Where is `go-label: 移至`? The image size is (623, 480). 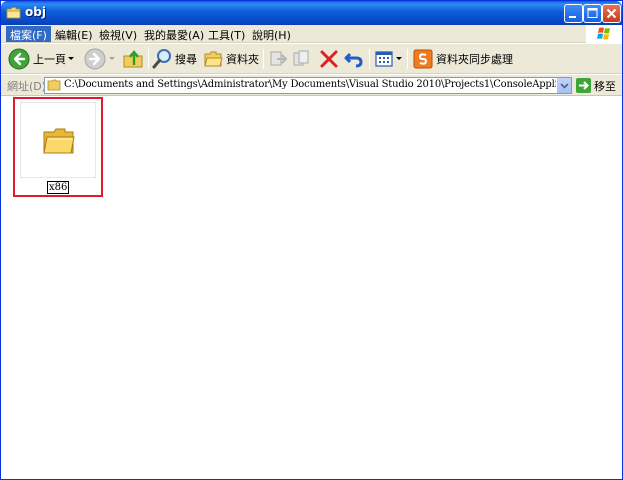 go-label: 移至 is located at coordinates (605, 86).